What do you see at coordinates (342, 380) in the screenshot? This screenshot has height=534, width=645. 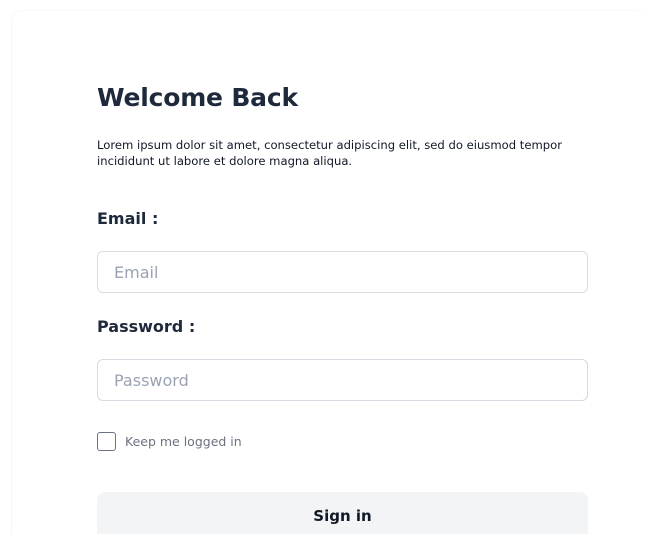 I see `password-field` at bounding box center [342, 380].